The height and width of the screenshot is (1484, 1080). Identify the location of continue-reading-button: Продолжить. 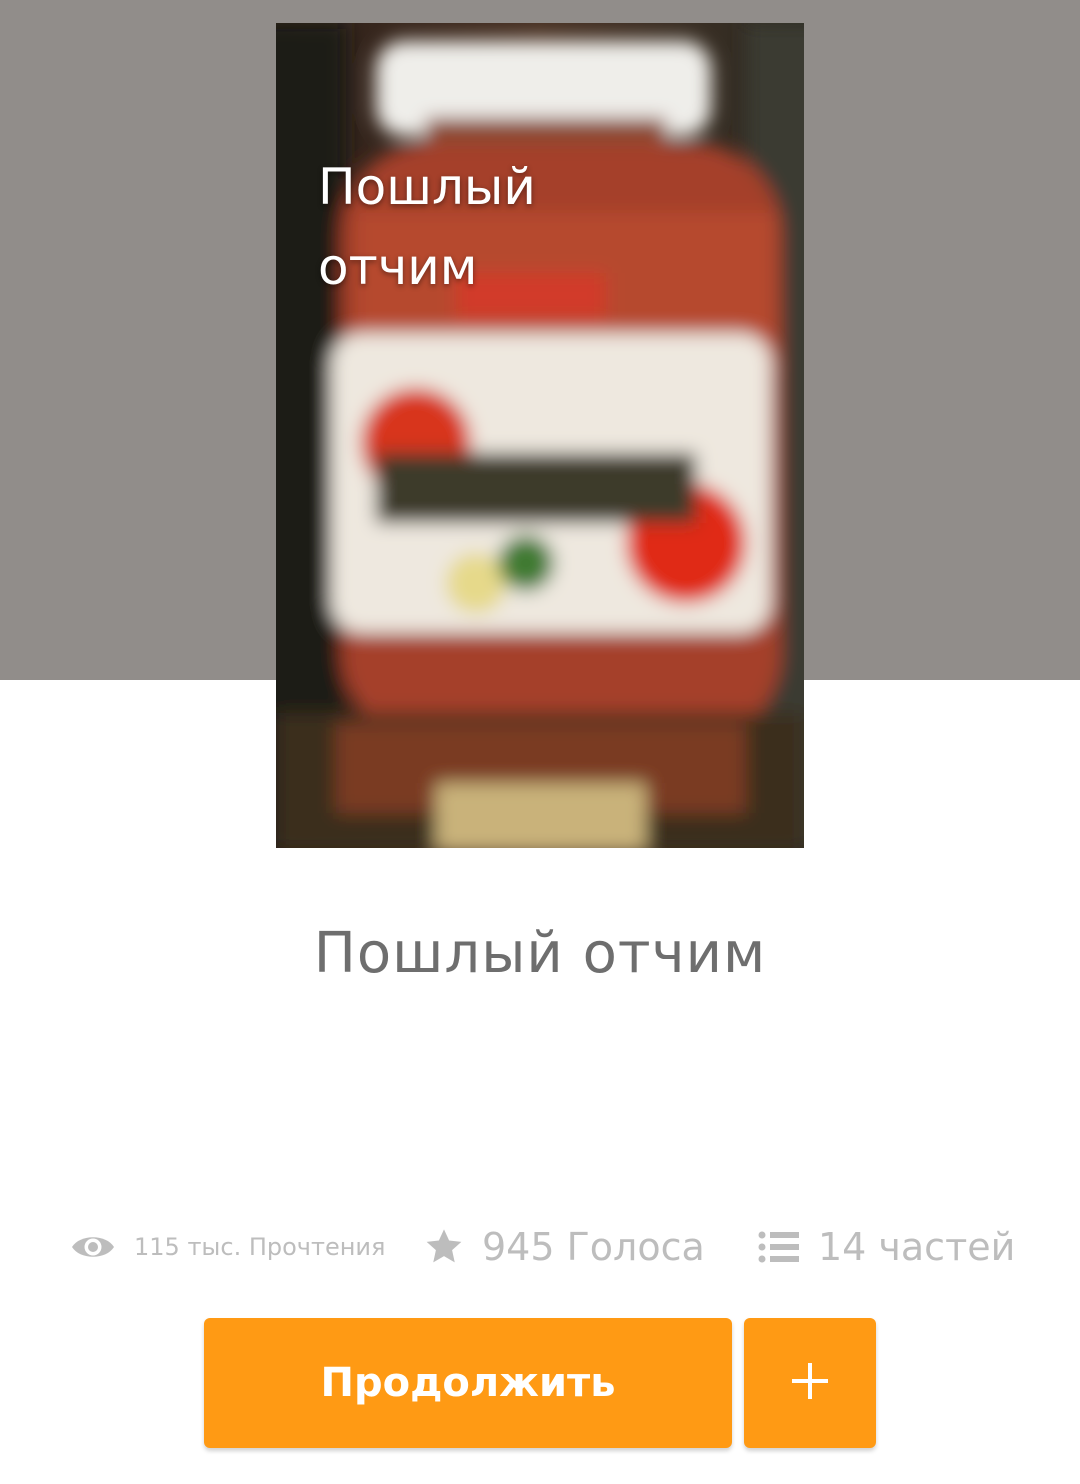
(468, 1383).